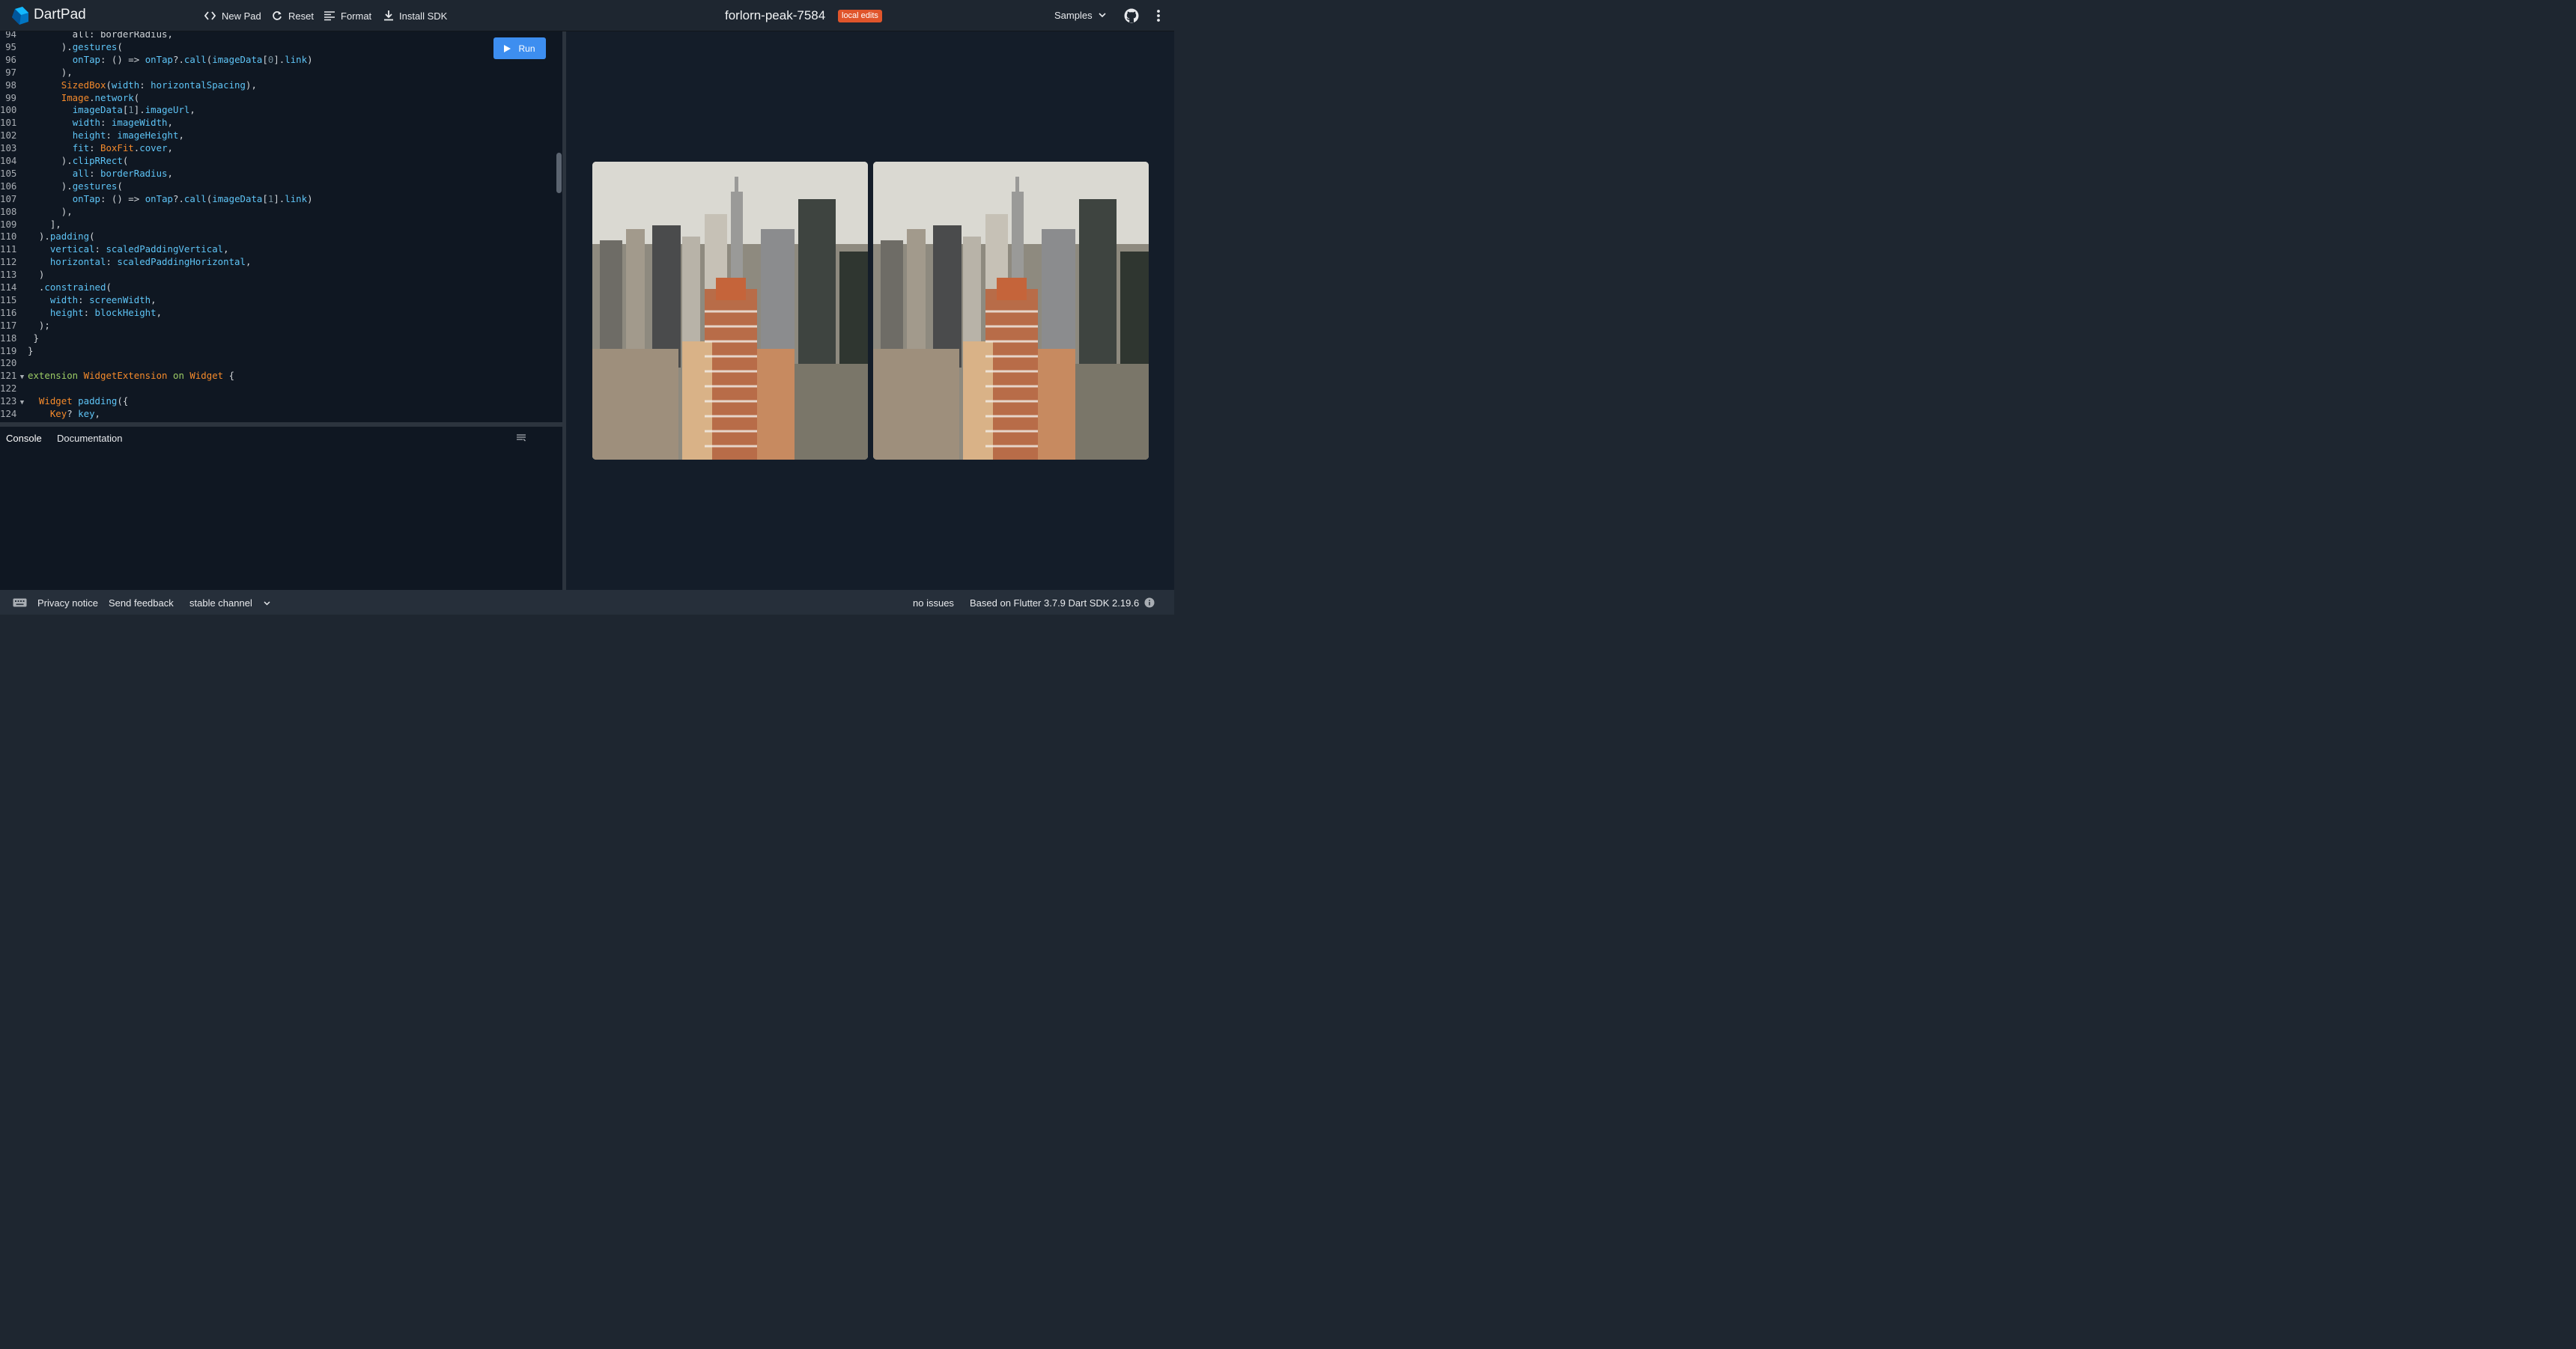 Image resolution: width=2576 pixels, height=1349 pixels. I want to click on send-feedback-link: Send feedback, so click(141, 603).